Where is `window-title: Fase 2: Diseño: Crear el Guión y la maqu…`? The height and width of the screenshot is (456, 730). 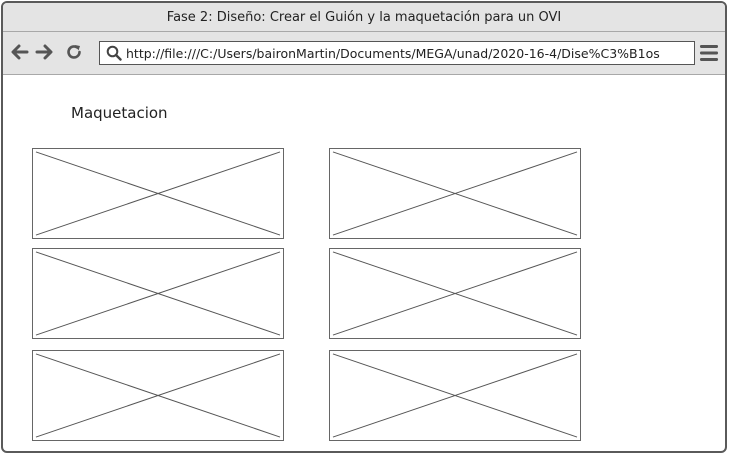
window-title: Fase 2: Diseño: Crear el Guión y la maqu… is located at coordinates (364, 17).